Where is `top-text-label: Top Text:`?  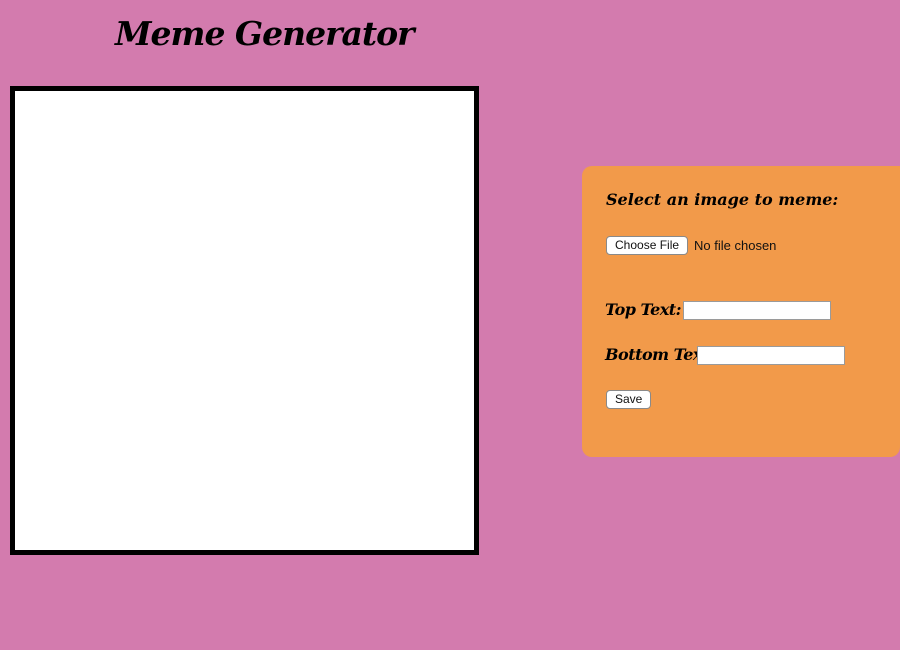
top-text-label: Top Text: is located at coordinates (643, 309).